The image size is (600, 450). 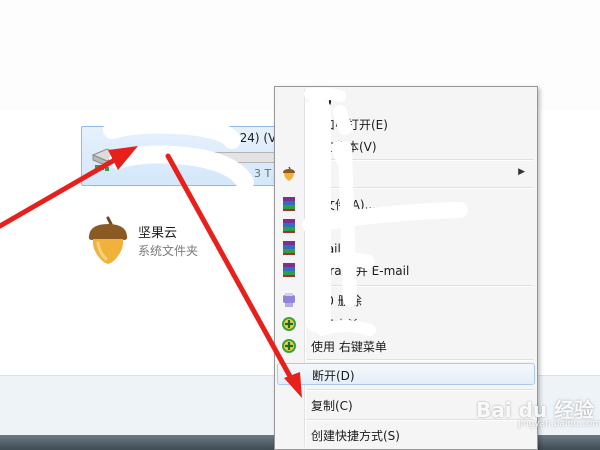 What do you see at coordinates (289, 300) in the screenshot?
I see `shredder-icon` at bounding box center [289, 300].